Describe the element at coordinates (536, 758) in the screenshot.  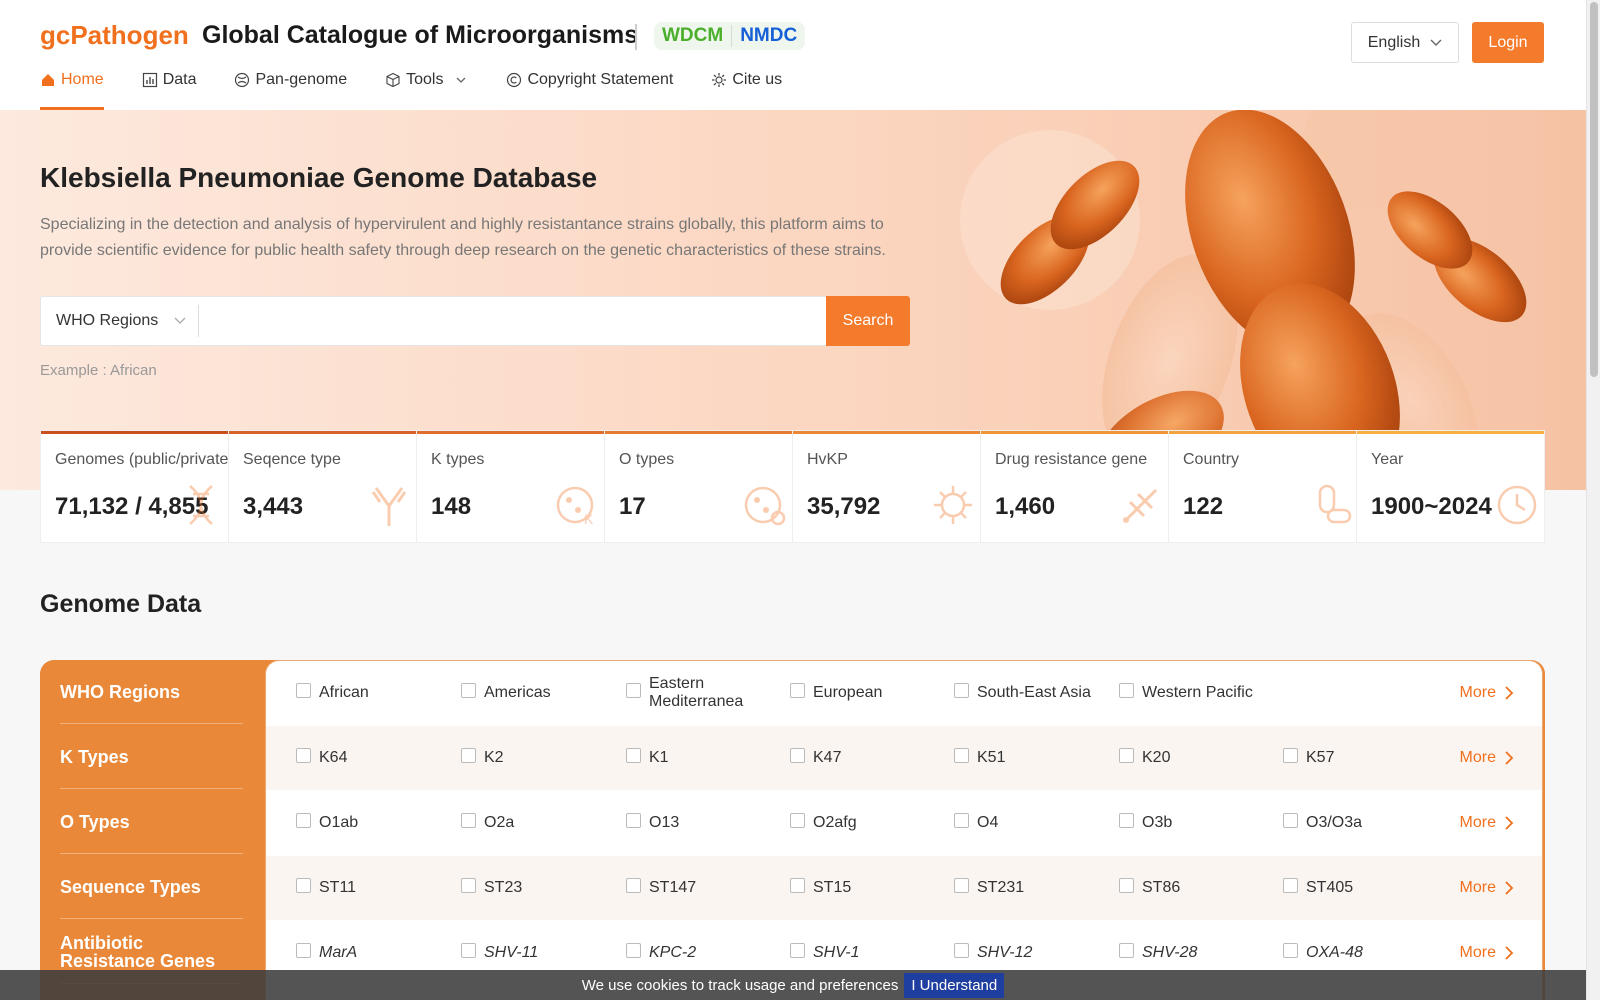
I see `filter-option: K2` at that location.